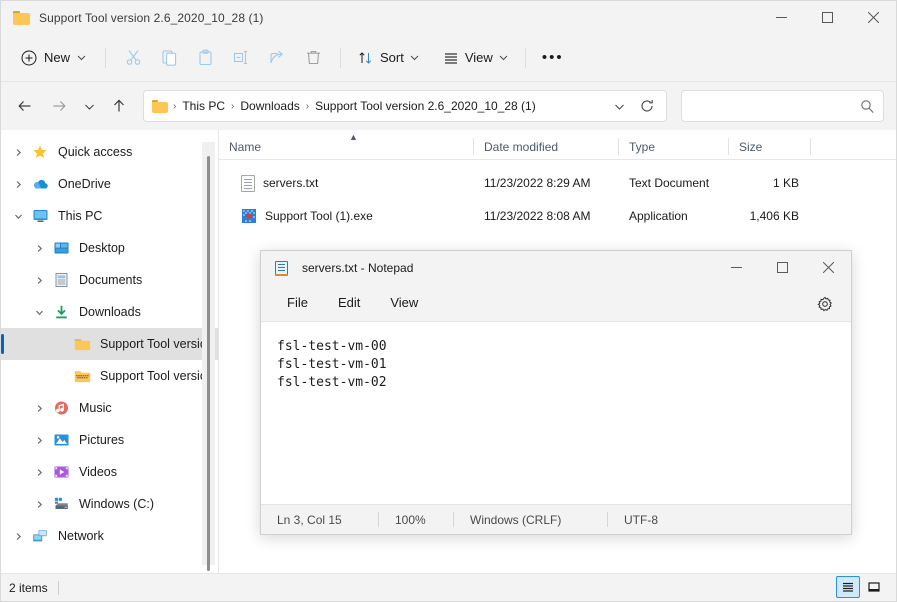  What do you see at coordinates (848, 587) in the screenshot?
I see `details-view-button` at bounding box center [848, 587].